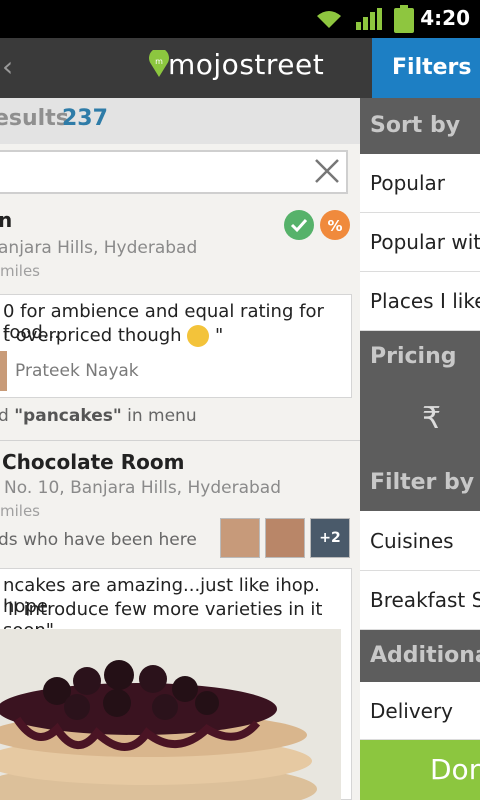  What do you see at coordinates (99, 248) in the screenshot?
I see `listing-address: anjara Hills, Hyderabad` at bounding box center [99, 248].